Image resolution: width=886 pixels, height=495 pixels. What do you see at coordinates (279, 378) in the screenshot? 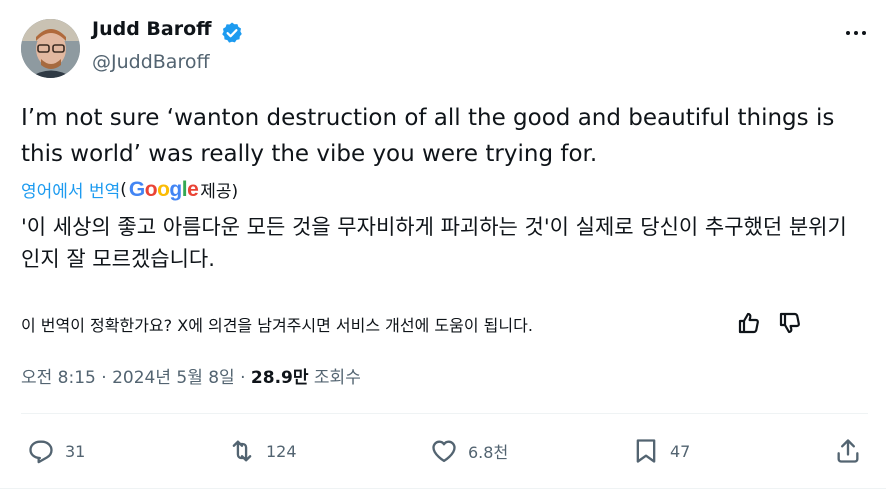
I see `views-count: 28.9만` at bounding box center [279, 378].